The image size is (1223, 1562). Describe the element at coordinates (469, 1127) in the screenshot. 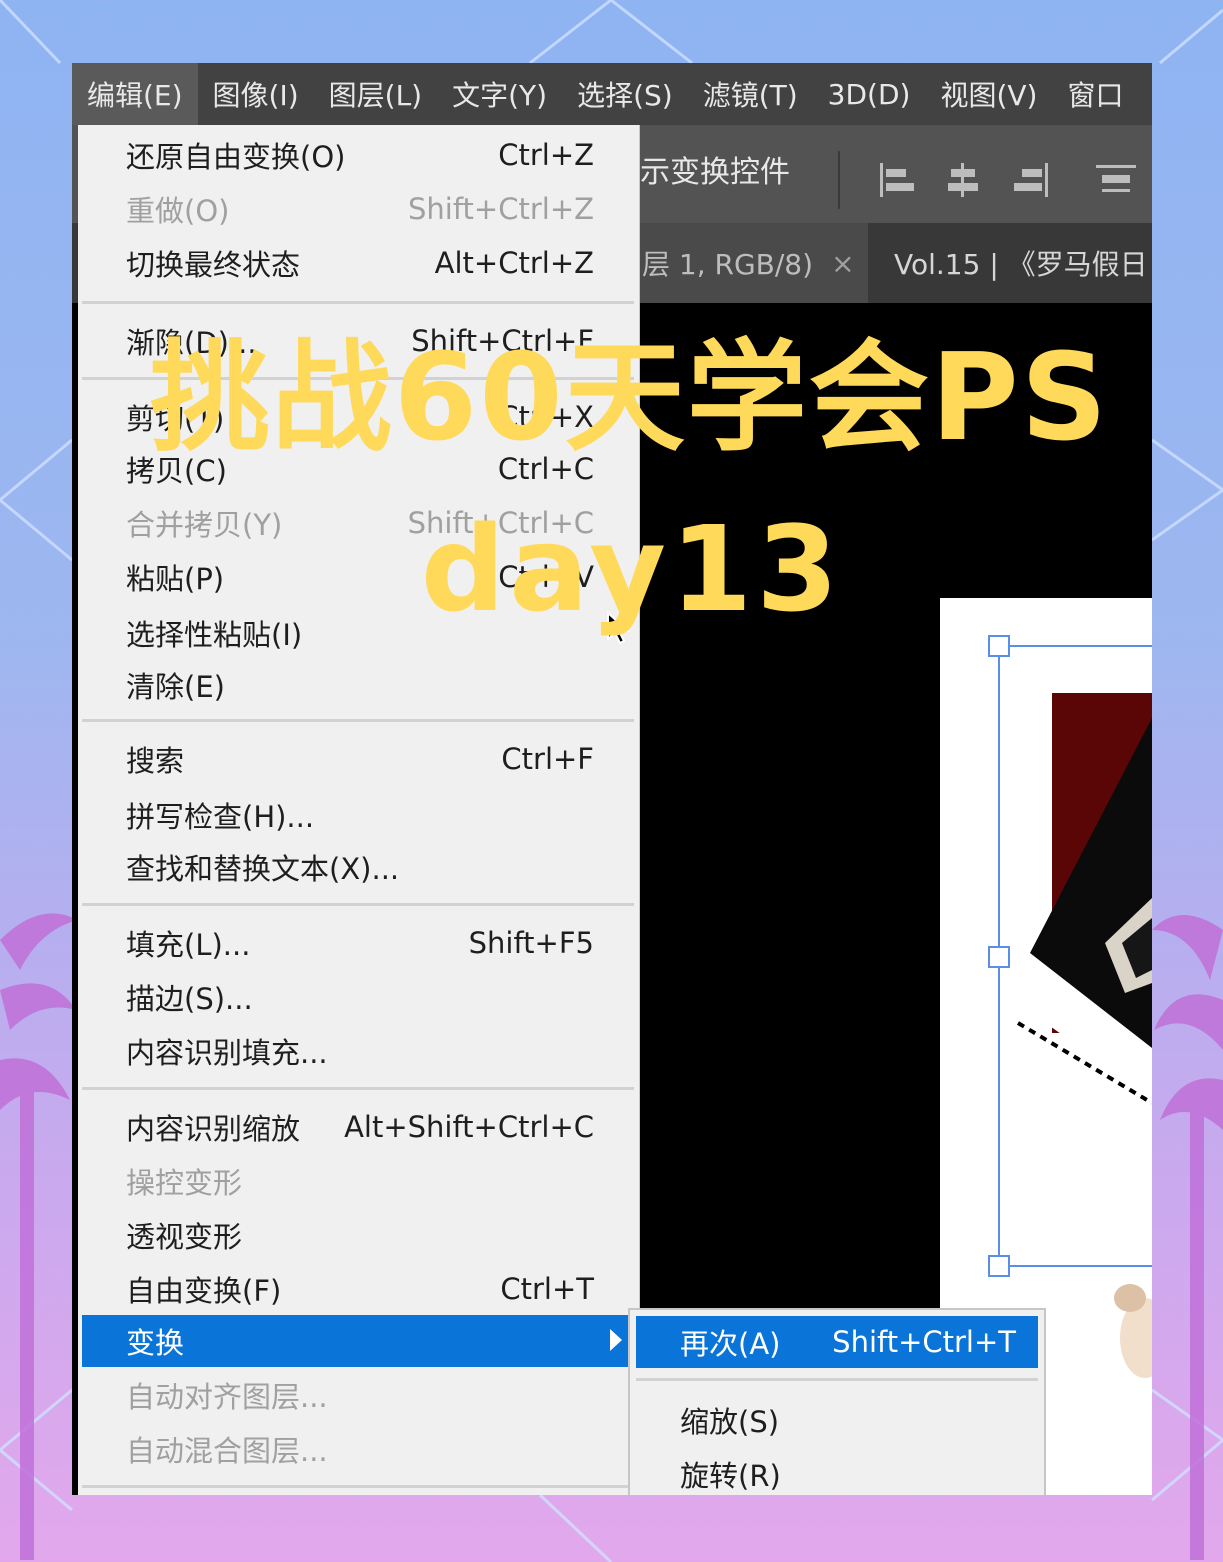

I see `menu-item-shortcut: Alt+Shift+Ctrl+C` at that location.